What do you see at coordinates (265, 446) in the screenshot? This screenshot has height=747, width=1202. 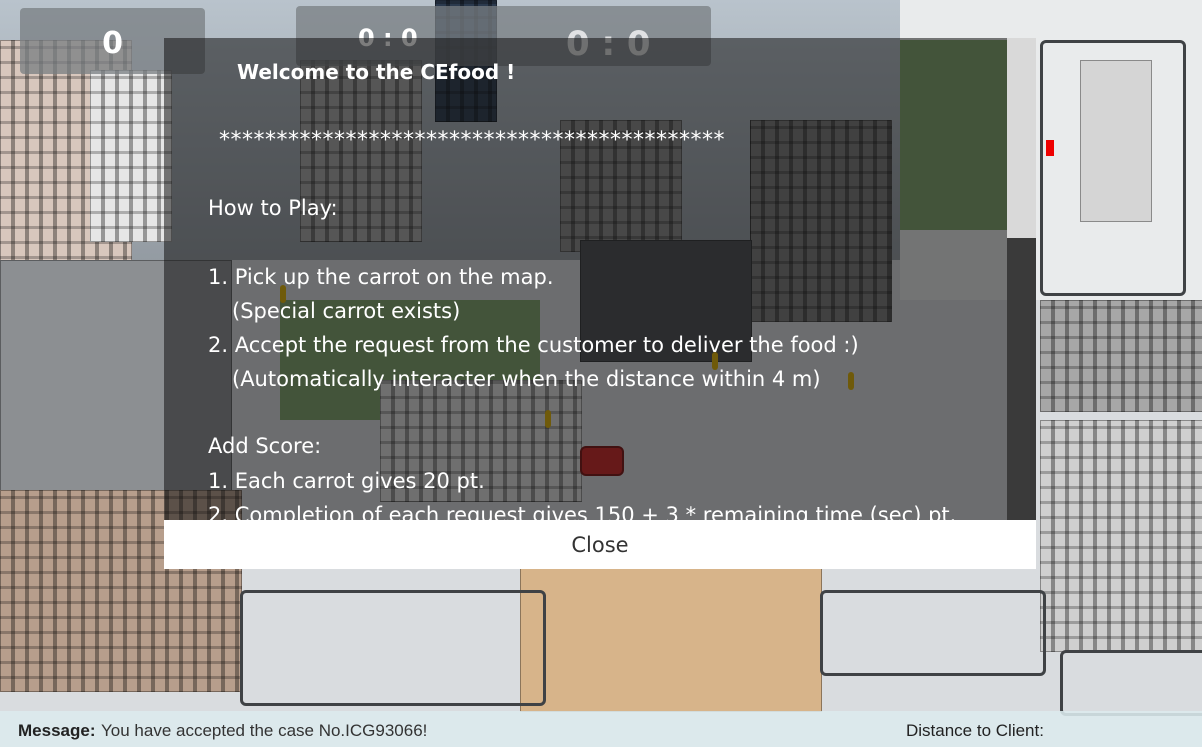 I see `add-score-heading: Add Score:` at bounding box center [265, 446].